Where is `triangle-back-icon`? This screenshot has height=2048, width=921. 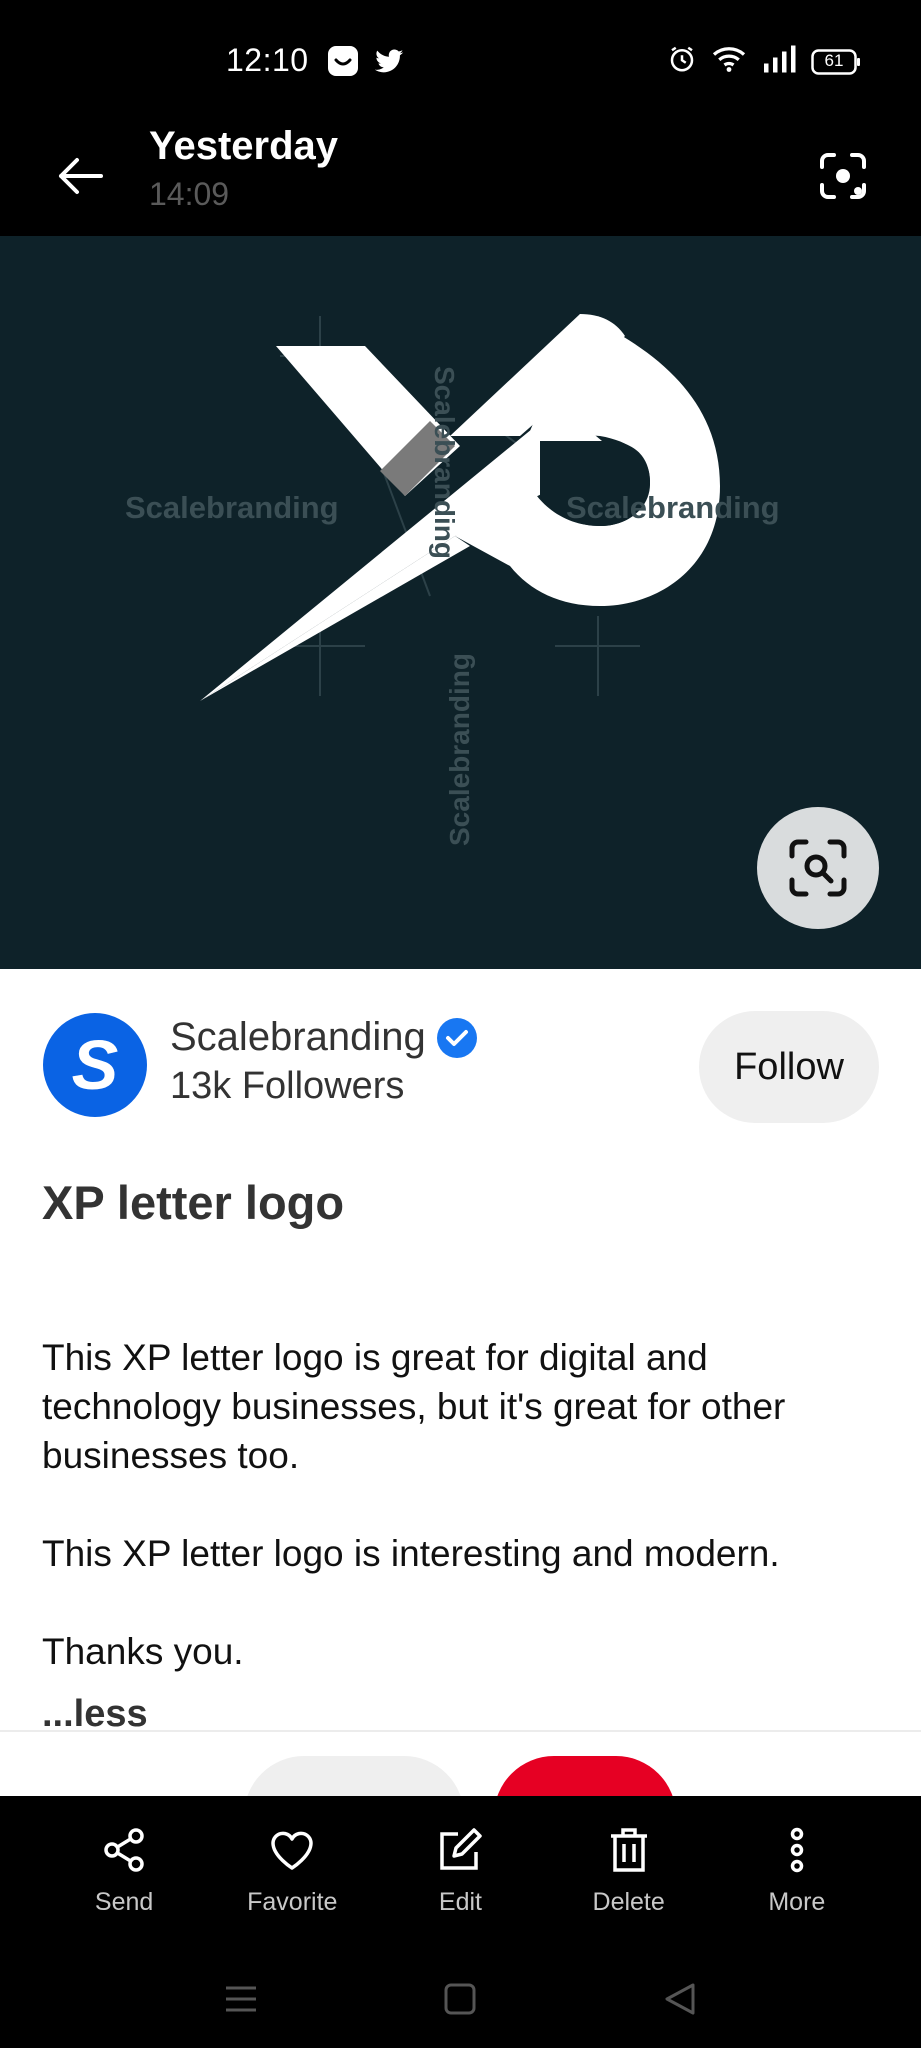 triangle-back-icon is located at coordinates (680, 1999).